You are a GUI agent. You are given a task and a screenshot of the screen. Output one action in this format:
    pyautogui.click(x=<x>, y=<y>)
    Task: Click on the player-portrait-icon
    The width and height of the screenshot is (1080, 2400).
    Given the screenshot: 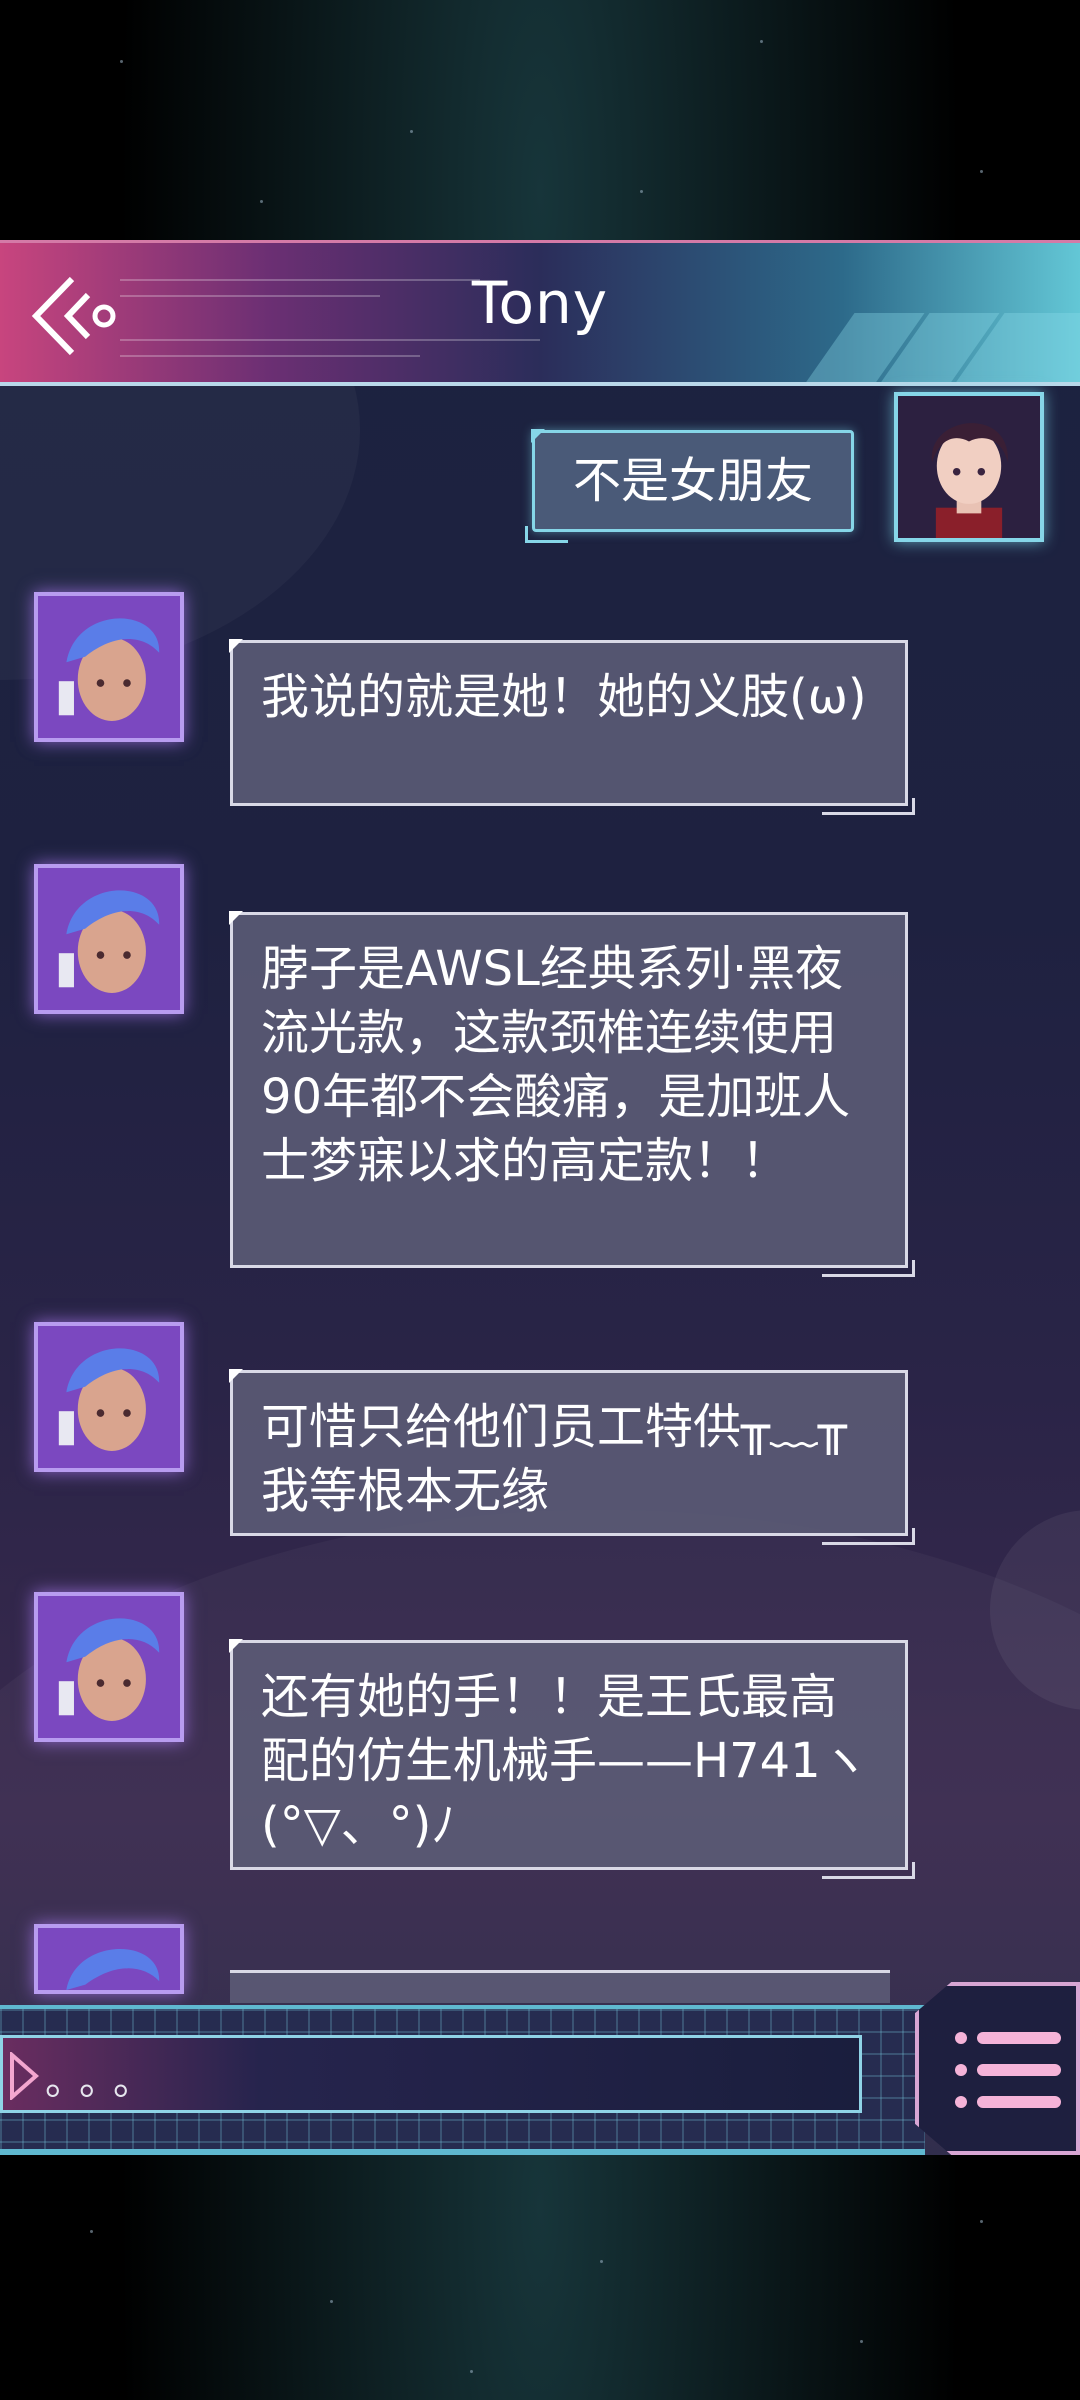 What is the action you would take?
    pyautogui.click(x=969, y=467)
    